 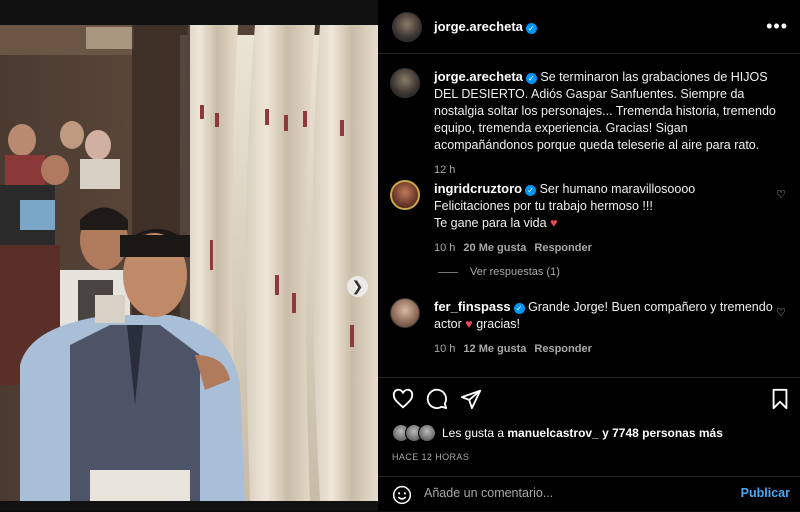 I want to click on author-name-wrap: jorge.arecheta ✓, so click(x=485, y=27).